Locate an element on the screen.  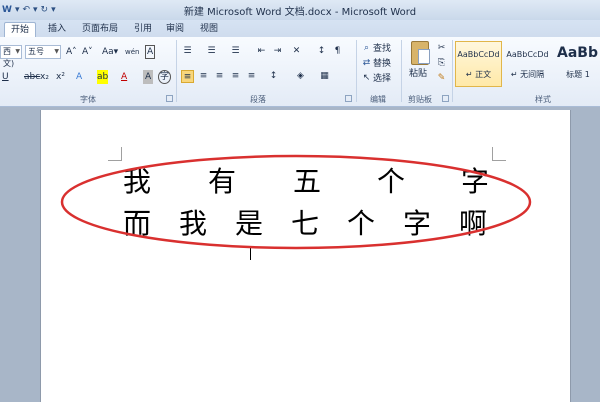
text-char: 有 is located at coordinates (222, 181).